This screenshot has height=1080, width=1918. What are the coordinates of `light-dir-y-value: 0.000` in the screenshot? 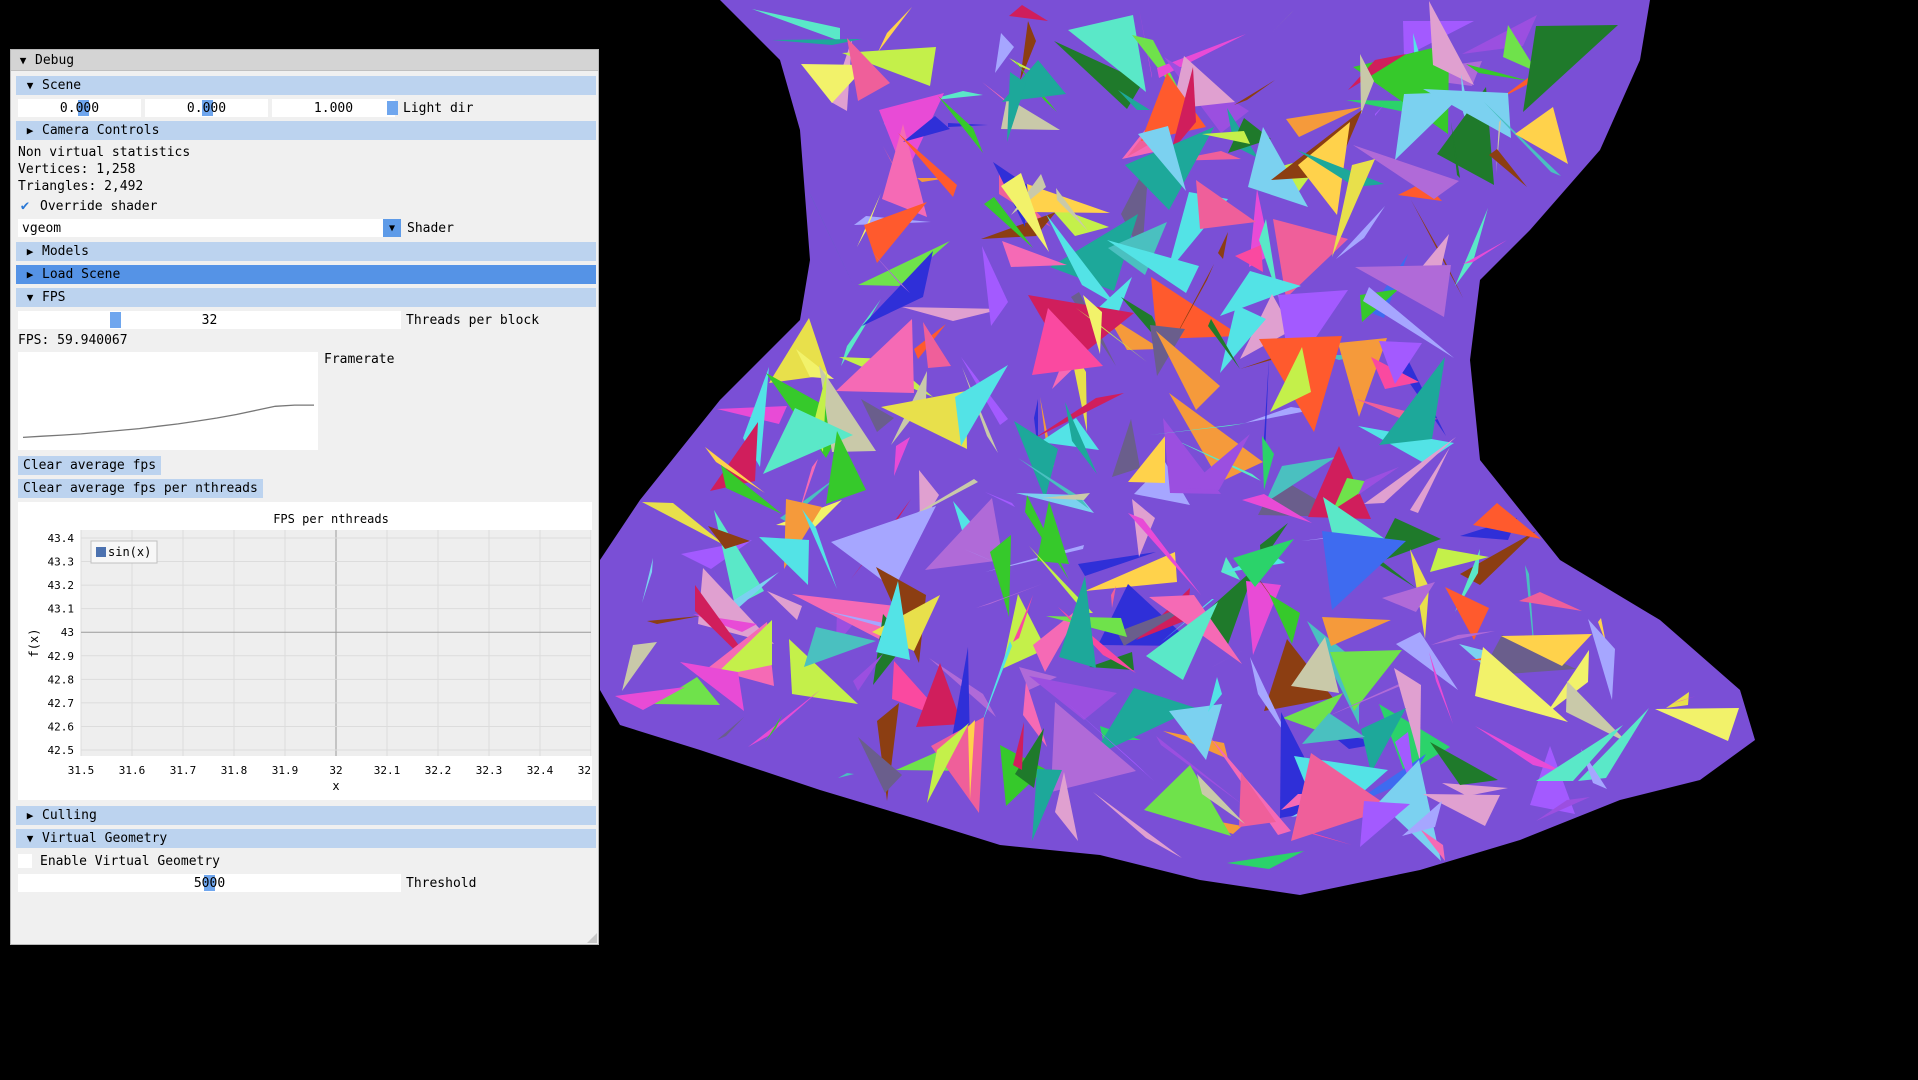 It's located at (206, 108).